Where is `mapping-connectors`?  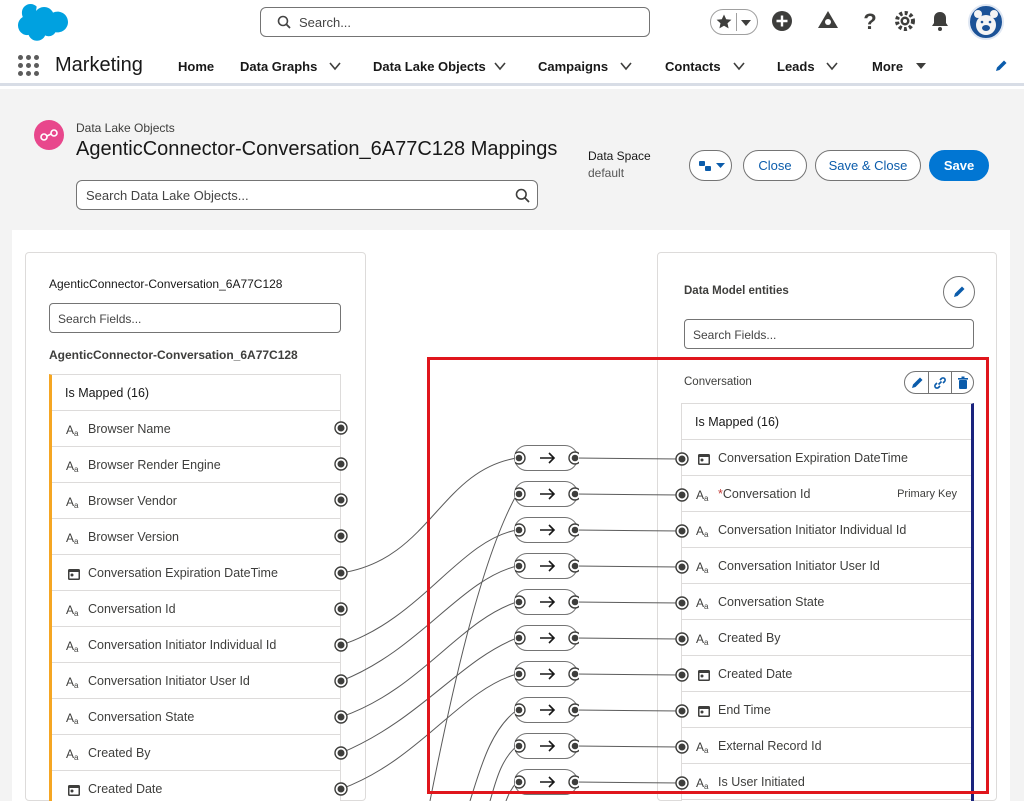
mapping-connectors is located at coordinates (511, 629).